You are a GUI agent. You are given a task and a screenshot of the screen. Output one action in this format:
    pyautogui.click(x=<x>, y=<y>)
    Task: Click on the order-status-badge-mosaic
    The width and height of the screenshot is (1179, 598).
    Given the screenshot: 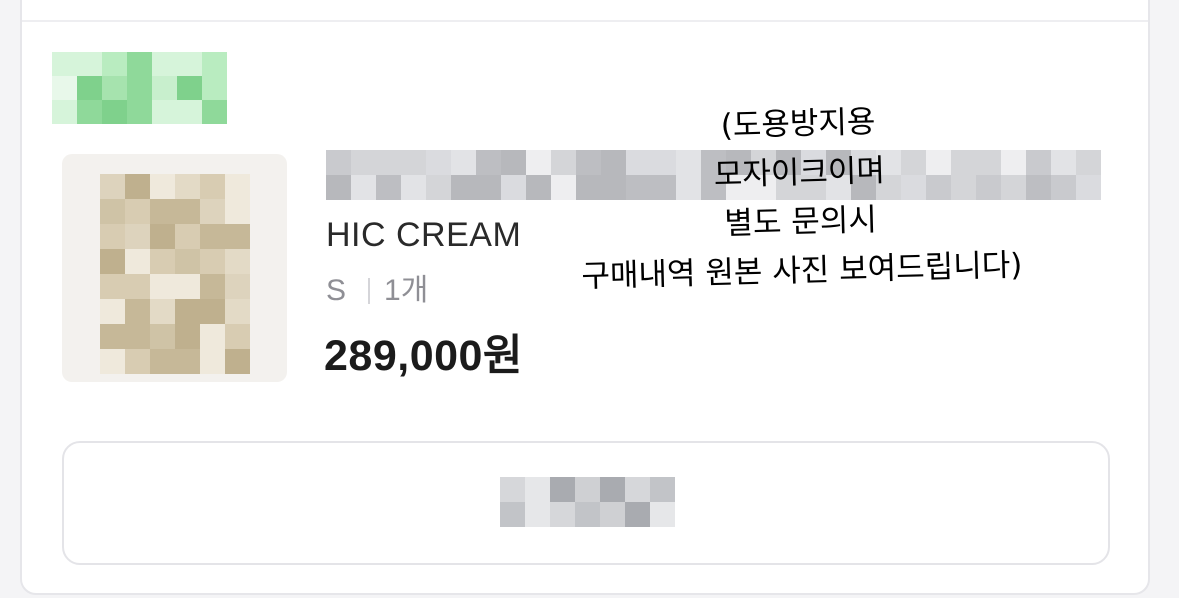 What is the action you would take?
    pyautogui.click(x=139, y=88)
    